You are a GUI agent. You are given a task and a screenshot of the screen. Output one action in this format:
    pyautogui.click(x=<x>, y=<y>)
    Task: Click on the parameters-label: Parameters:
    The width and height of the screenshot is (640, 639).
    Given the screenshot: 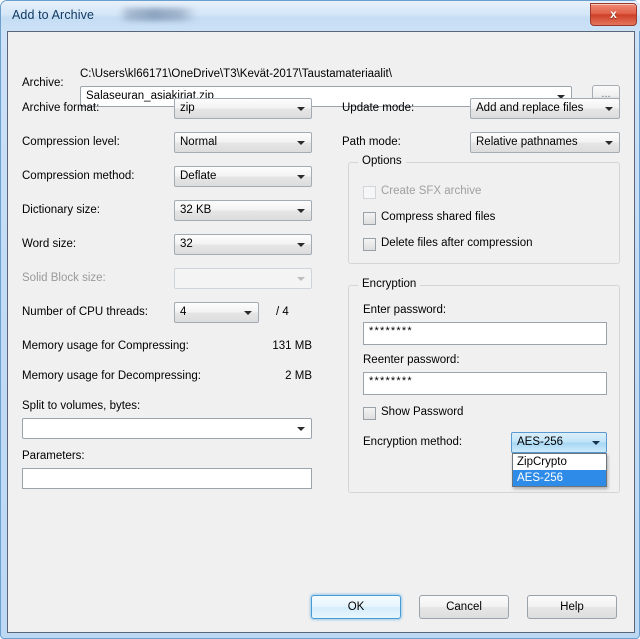 What is the action you would take?
    pyautogui.click(x=53, y=456)
    